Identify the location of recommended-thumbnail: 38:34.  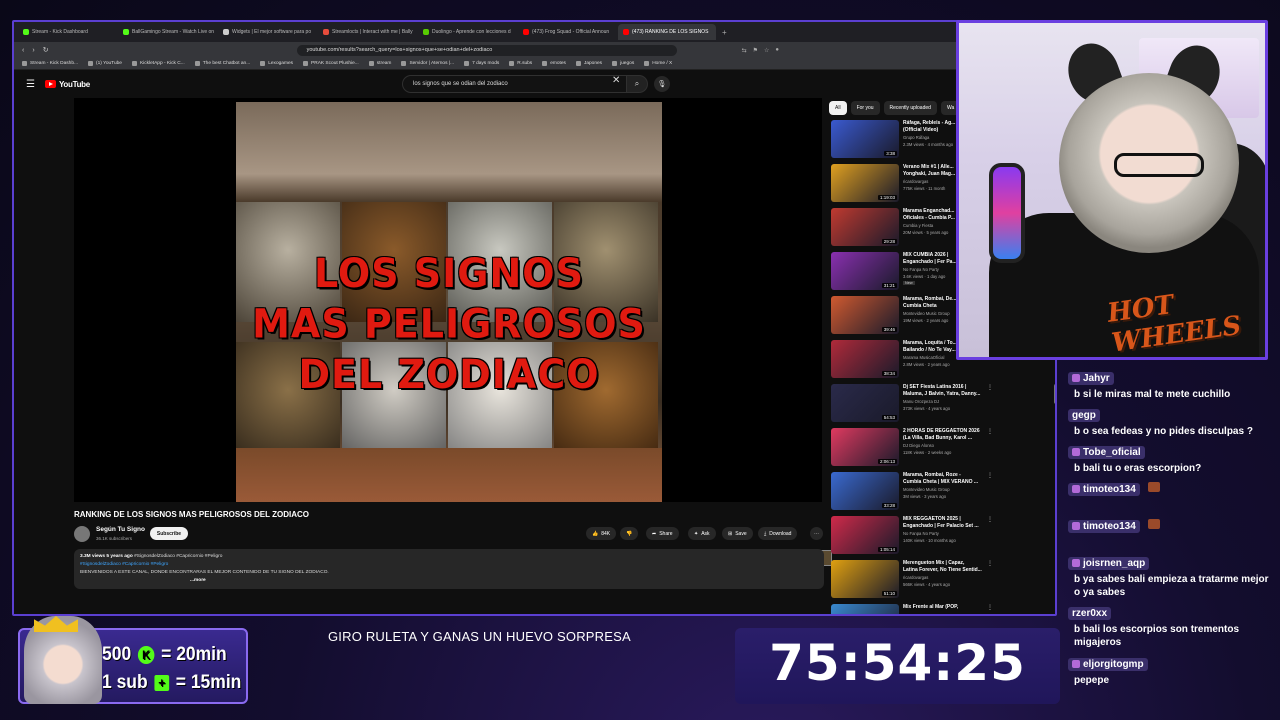
(865, 359).